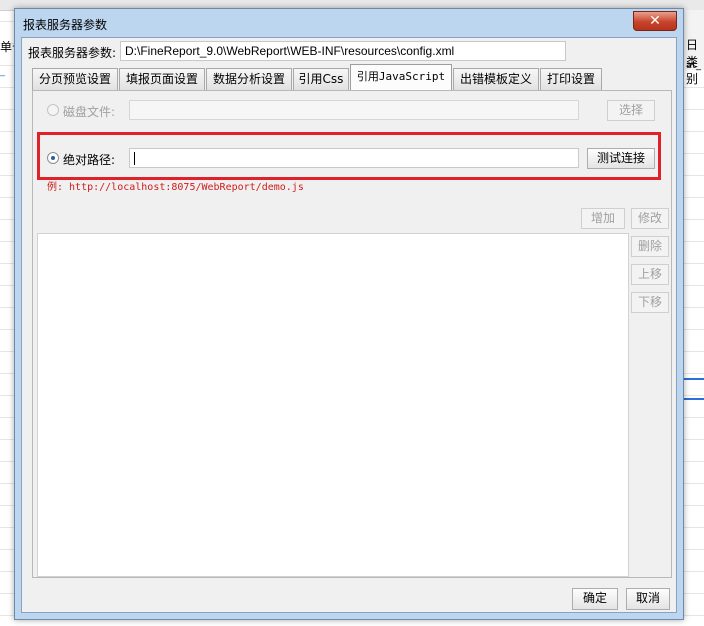  What do you see at coordinates (694, 65) in the screenshot?
I see `spreadsheet-cell-text: at_` at bounding box center [694, 65].